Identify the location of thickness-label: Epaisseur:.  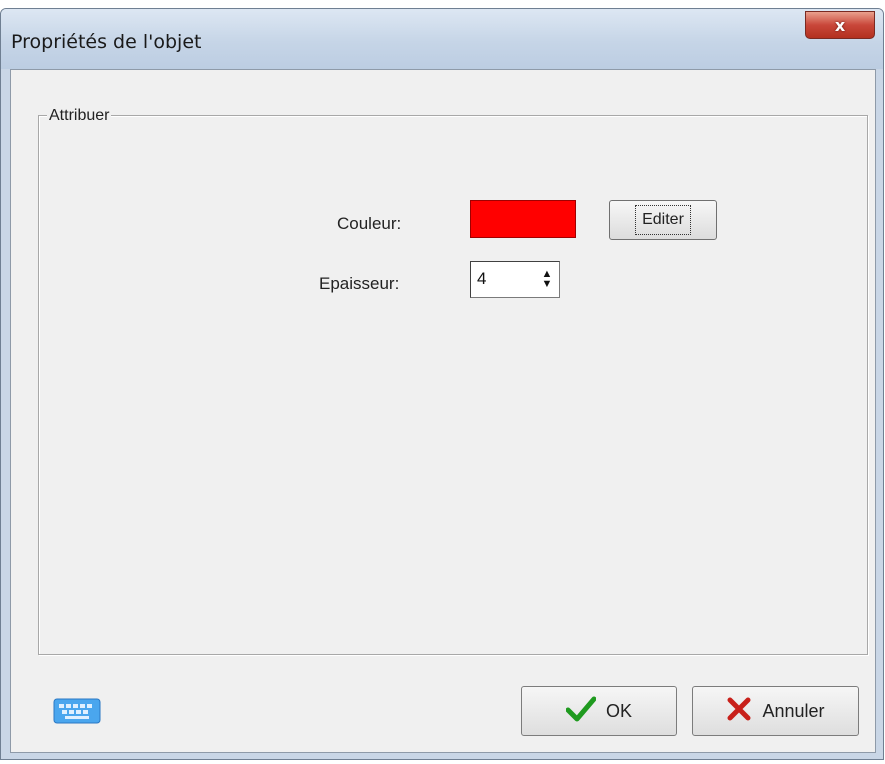
(359, 283).